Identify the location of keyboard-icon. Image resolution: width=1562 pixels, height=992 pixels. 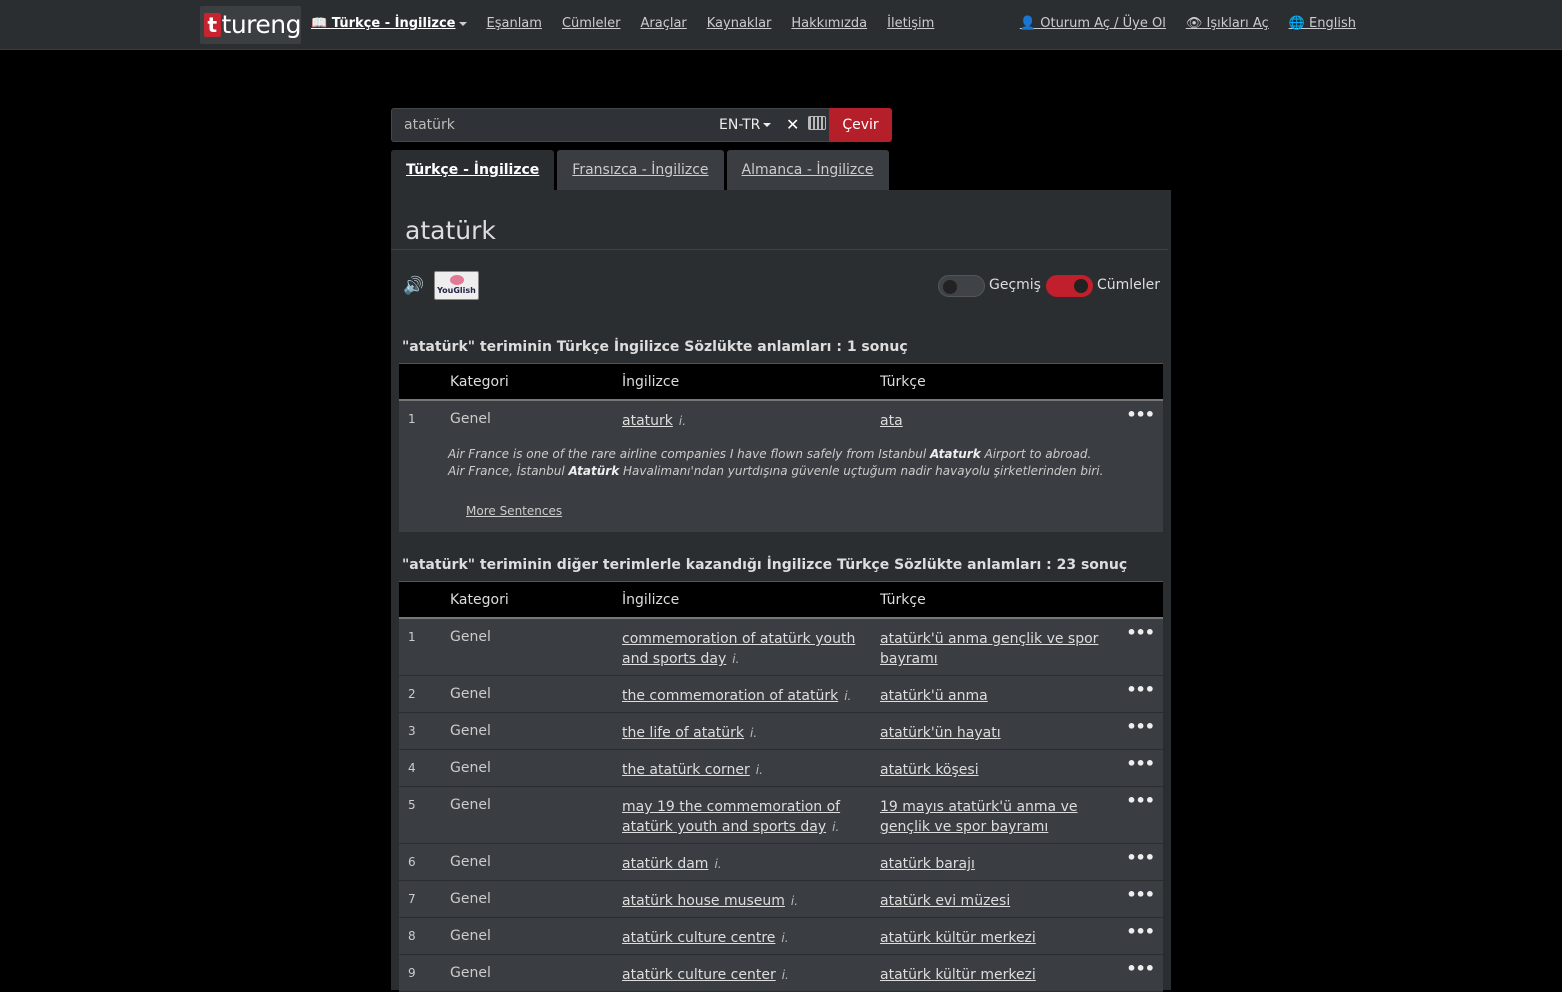
(817, 123).